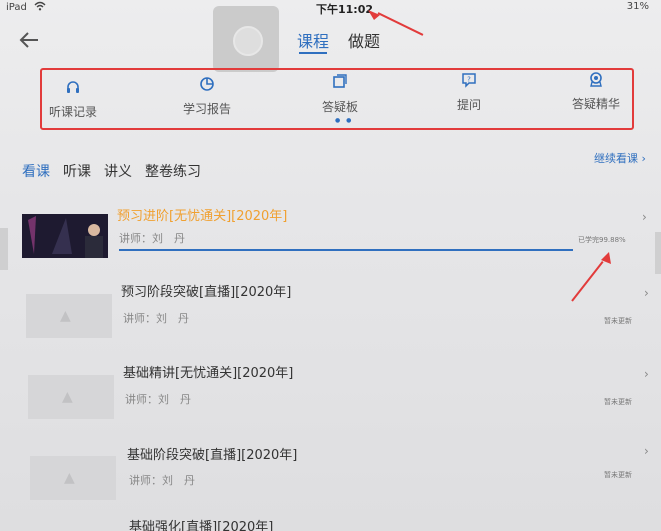 The height and width of the screenshot is (531, 661). Describe the element at coordinates (208, 373) in the screenshot. I see `course-title: 基础精讲[无忧通关][2020年]` at that location.